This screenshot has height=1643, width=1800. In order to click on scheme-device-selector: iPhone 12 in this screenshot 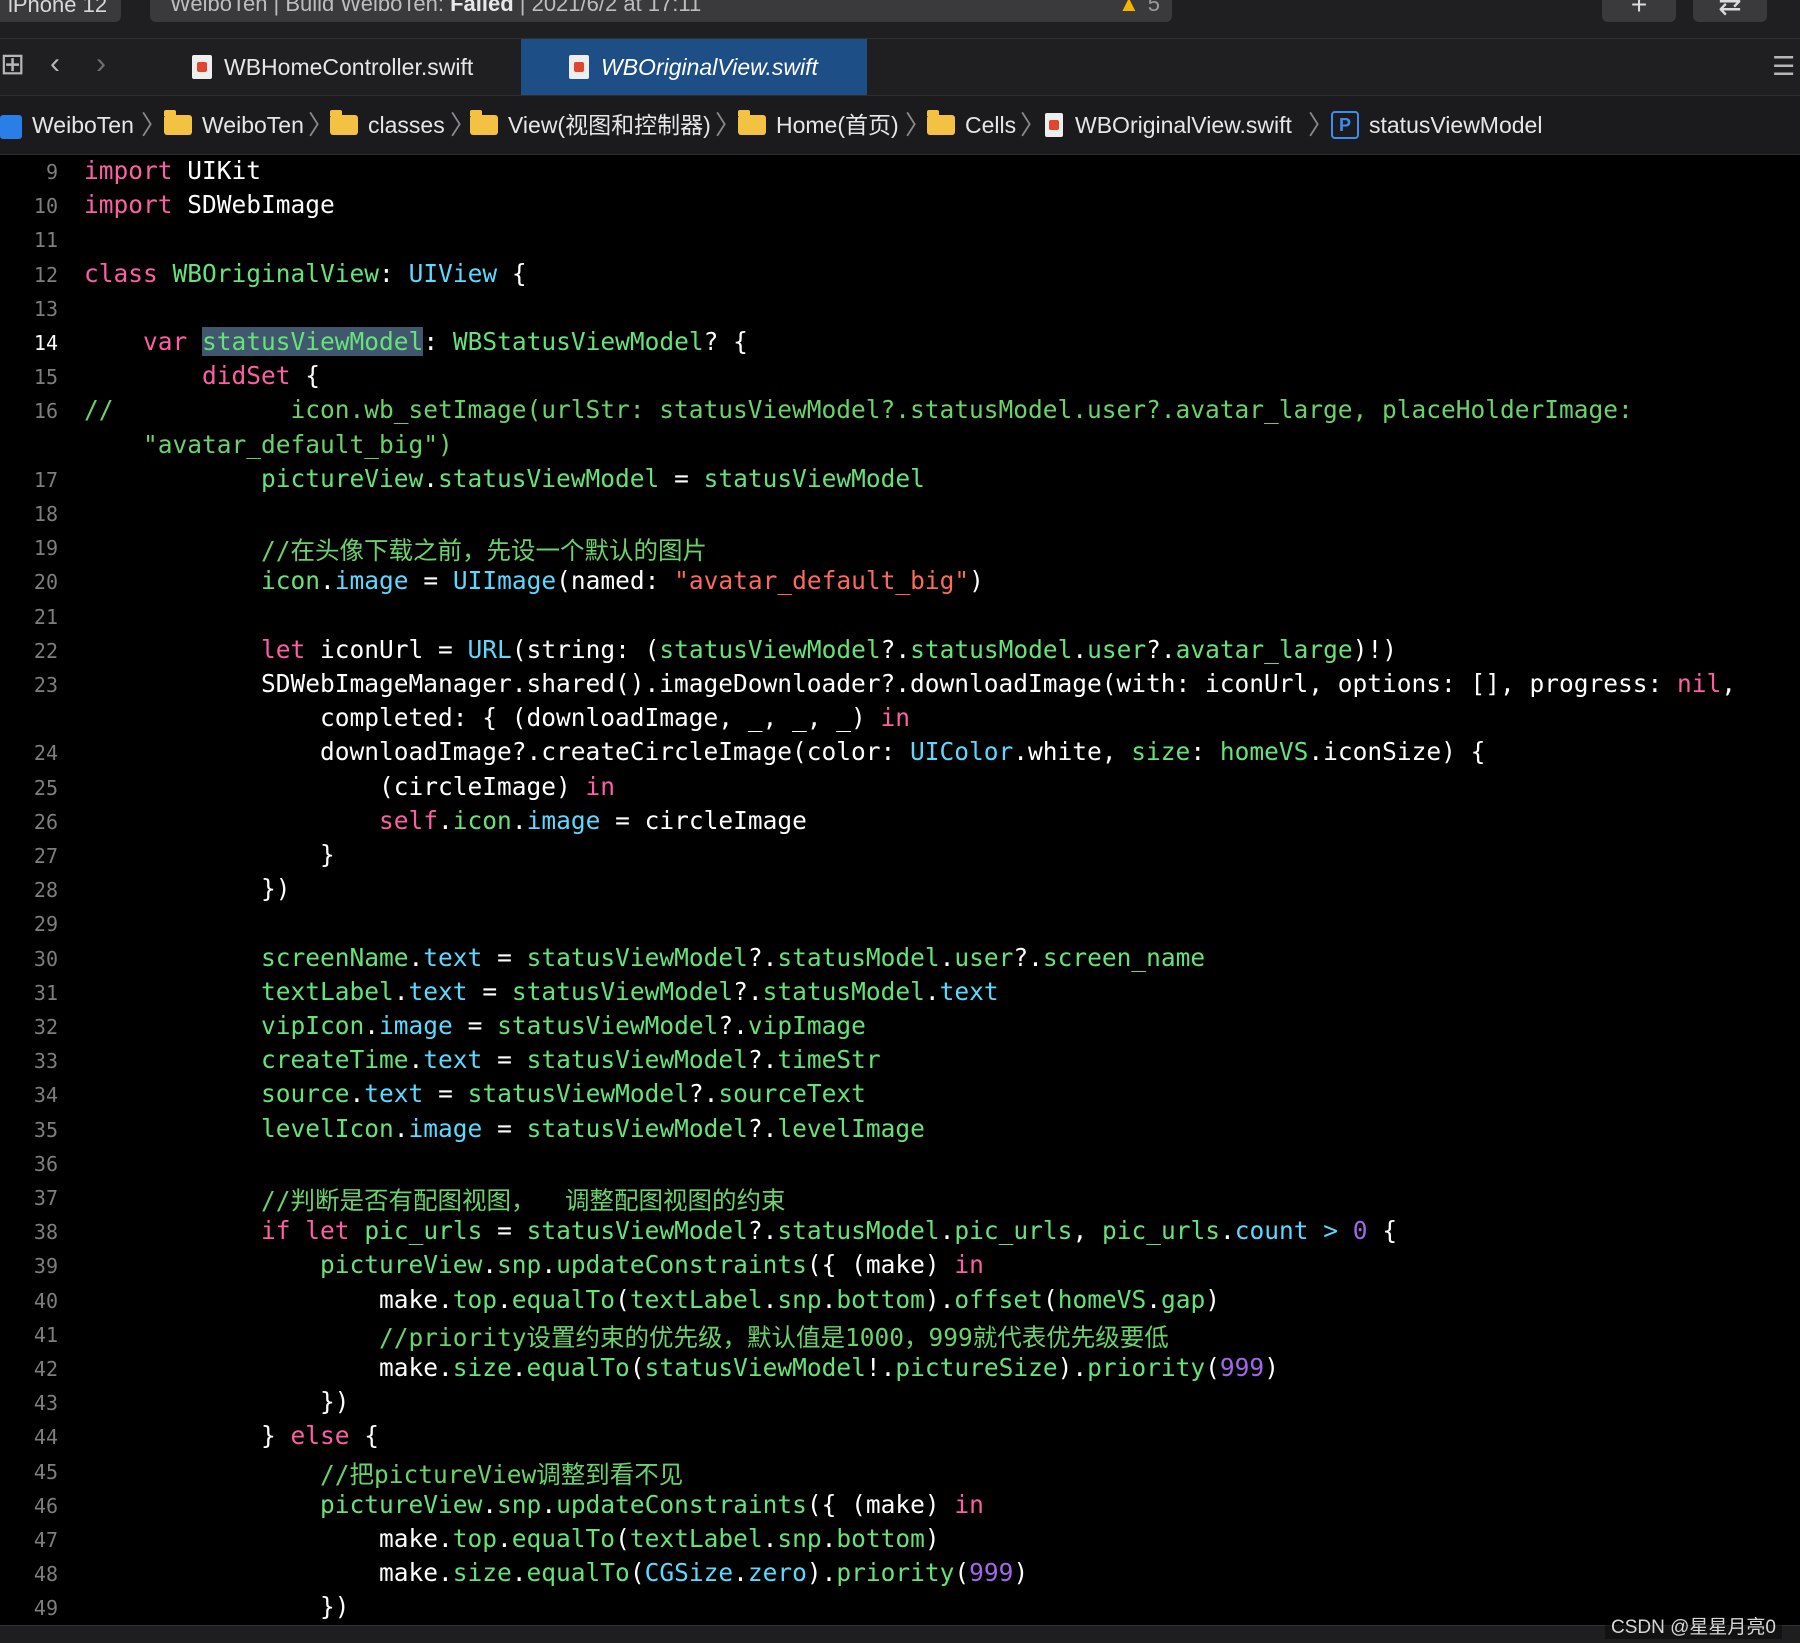, I will do `click(61, 11)`.